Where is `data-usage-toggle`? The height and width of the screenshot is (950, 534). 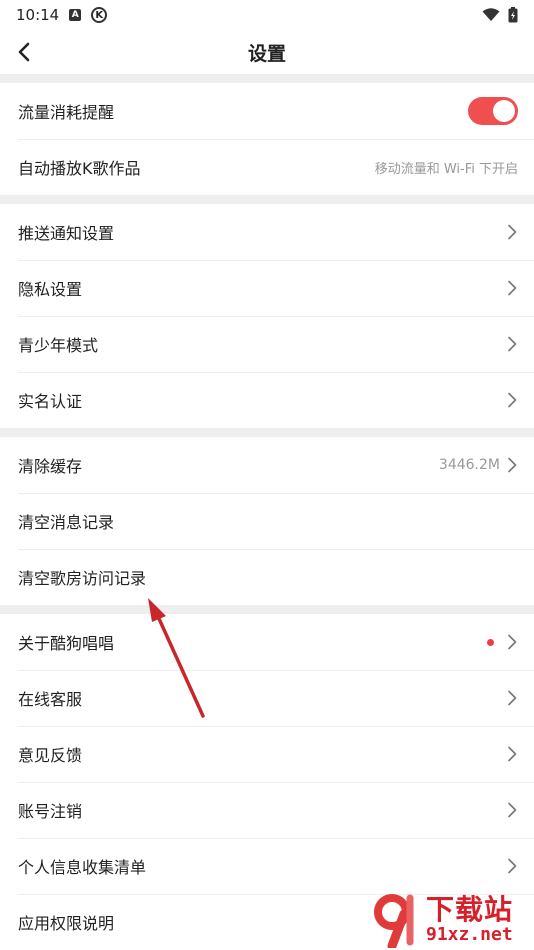 data-usage-toggle is located at coordinates (493, 111).